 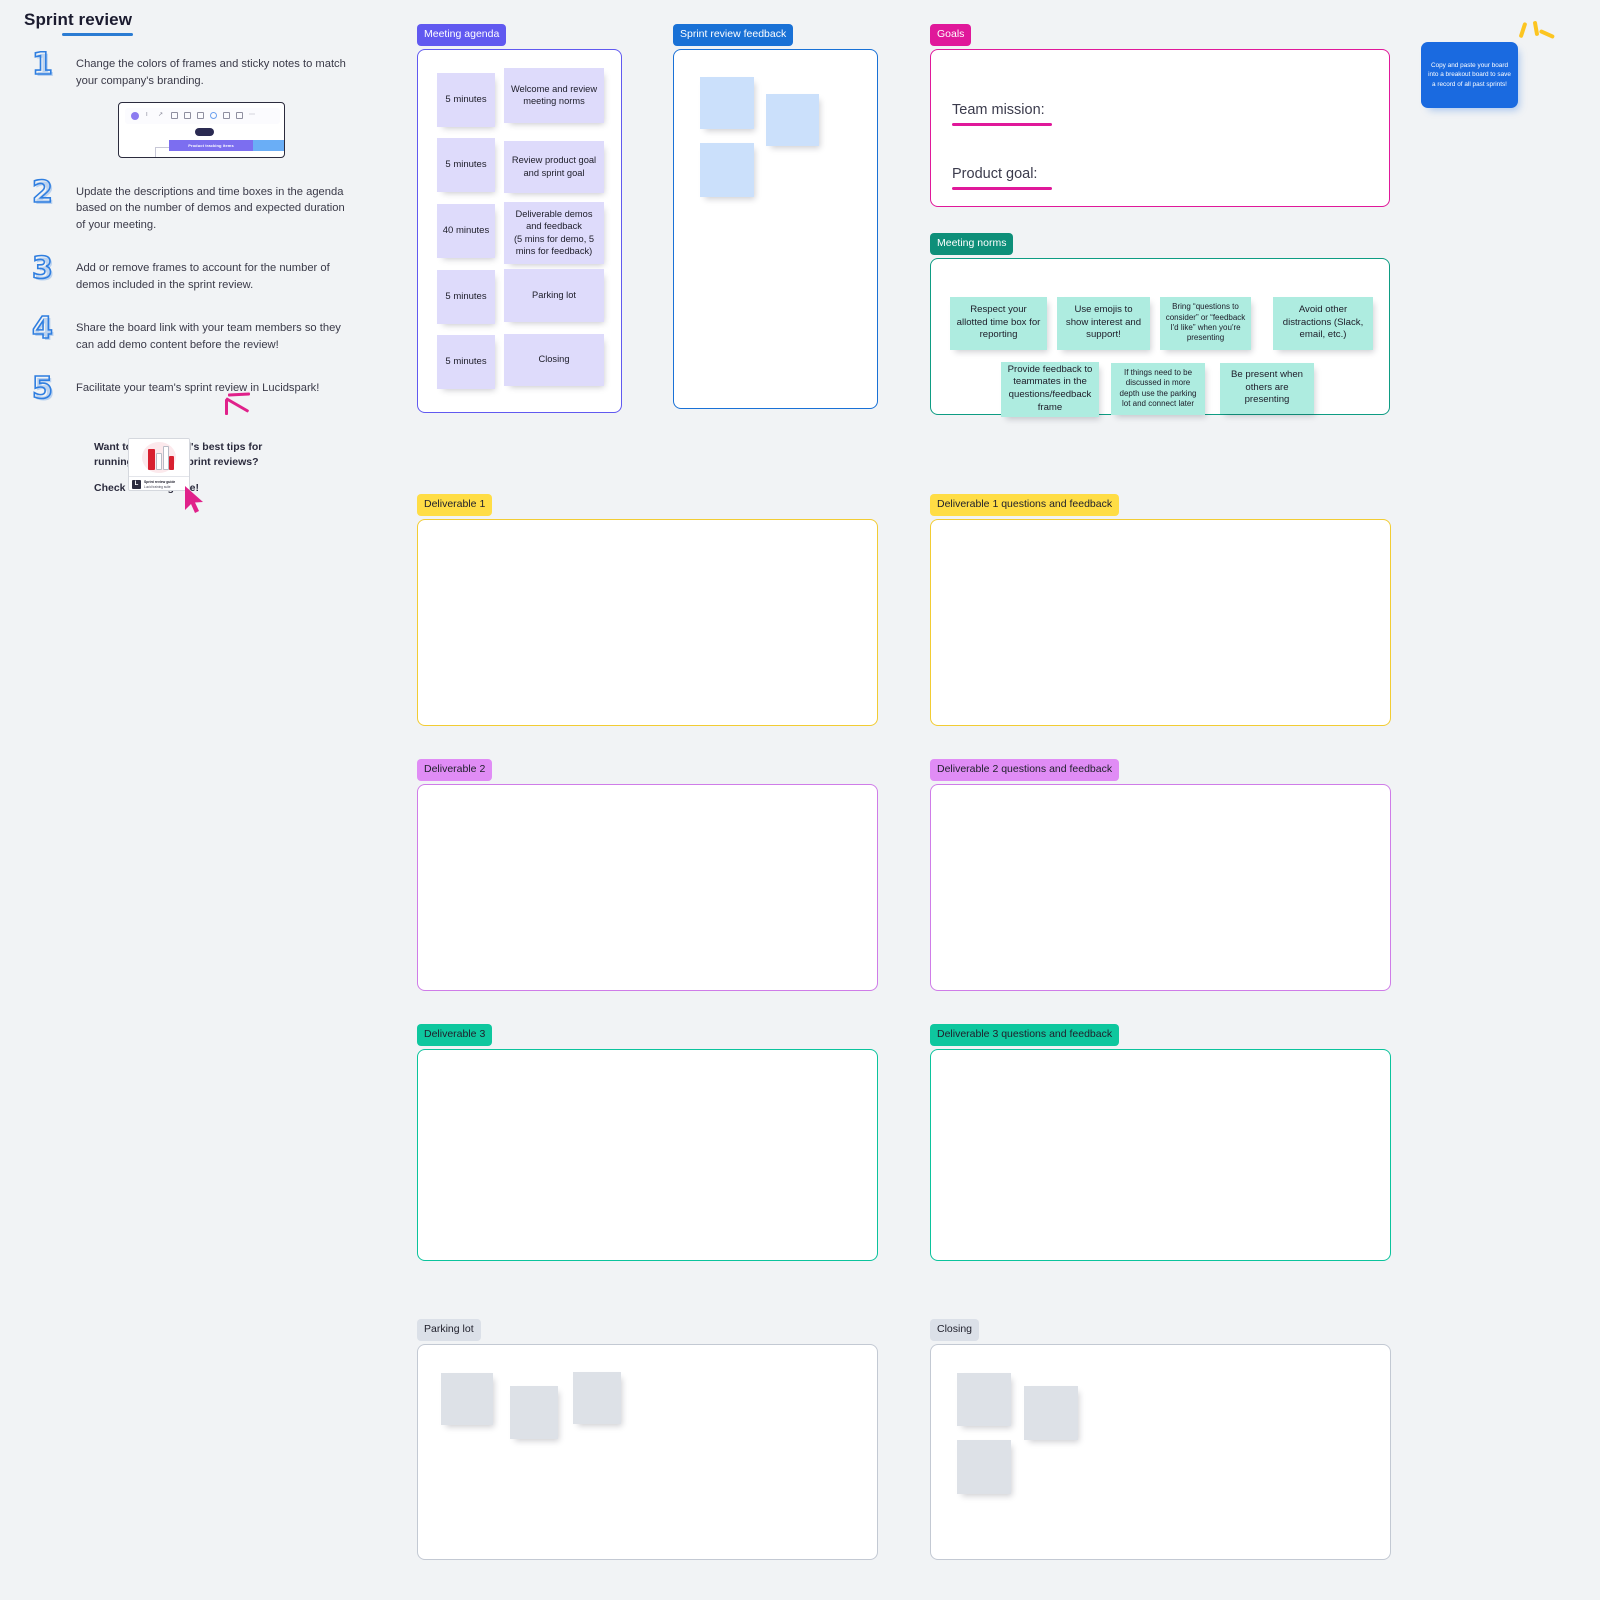 I want to click on frame-label-deliverable-3: Deliverable 3, so click(x=455, y=1035).